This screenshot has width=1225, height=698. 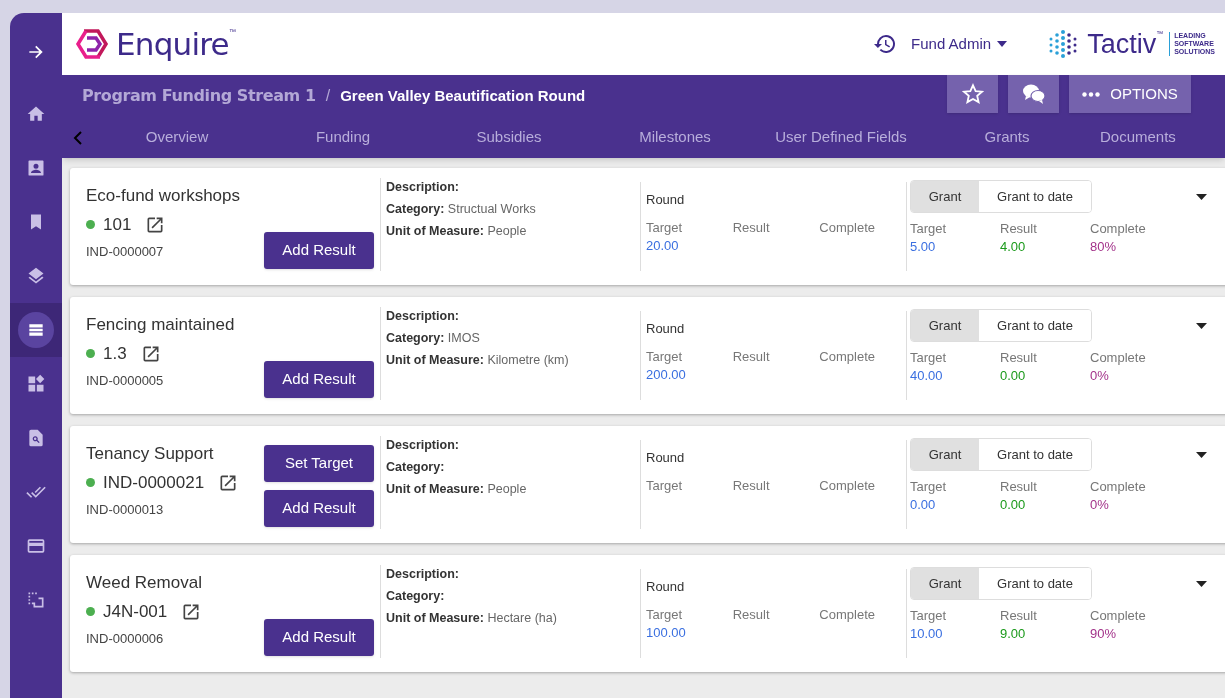 What do you see at coordinates (472, 618) in the screenshot?
I see `detail-line: Unit of Measure: Hectare (ha)` at bounding box center [472, 618].